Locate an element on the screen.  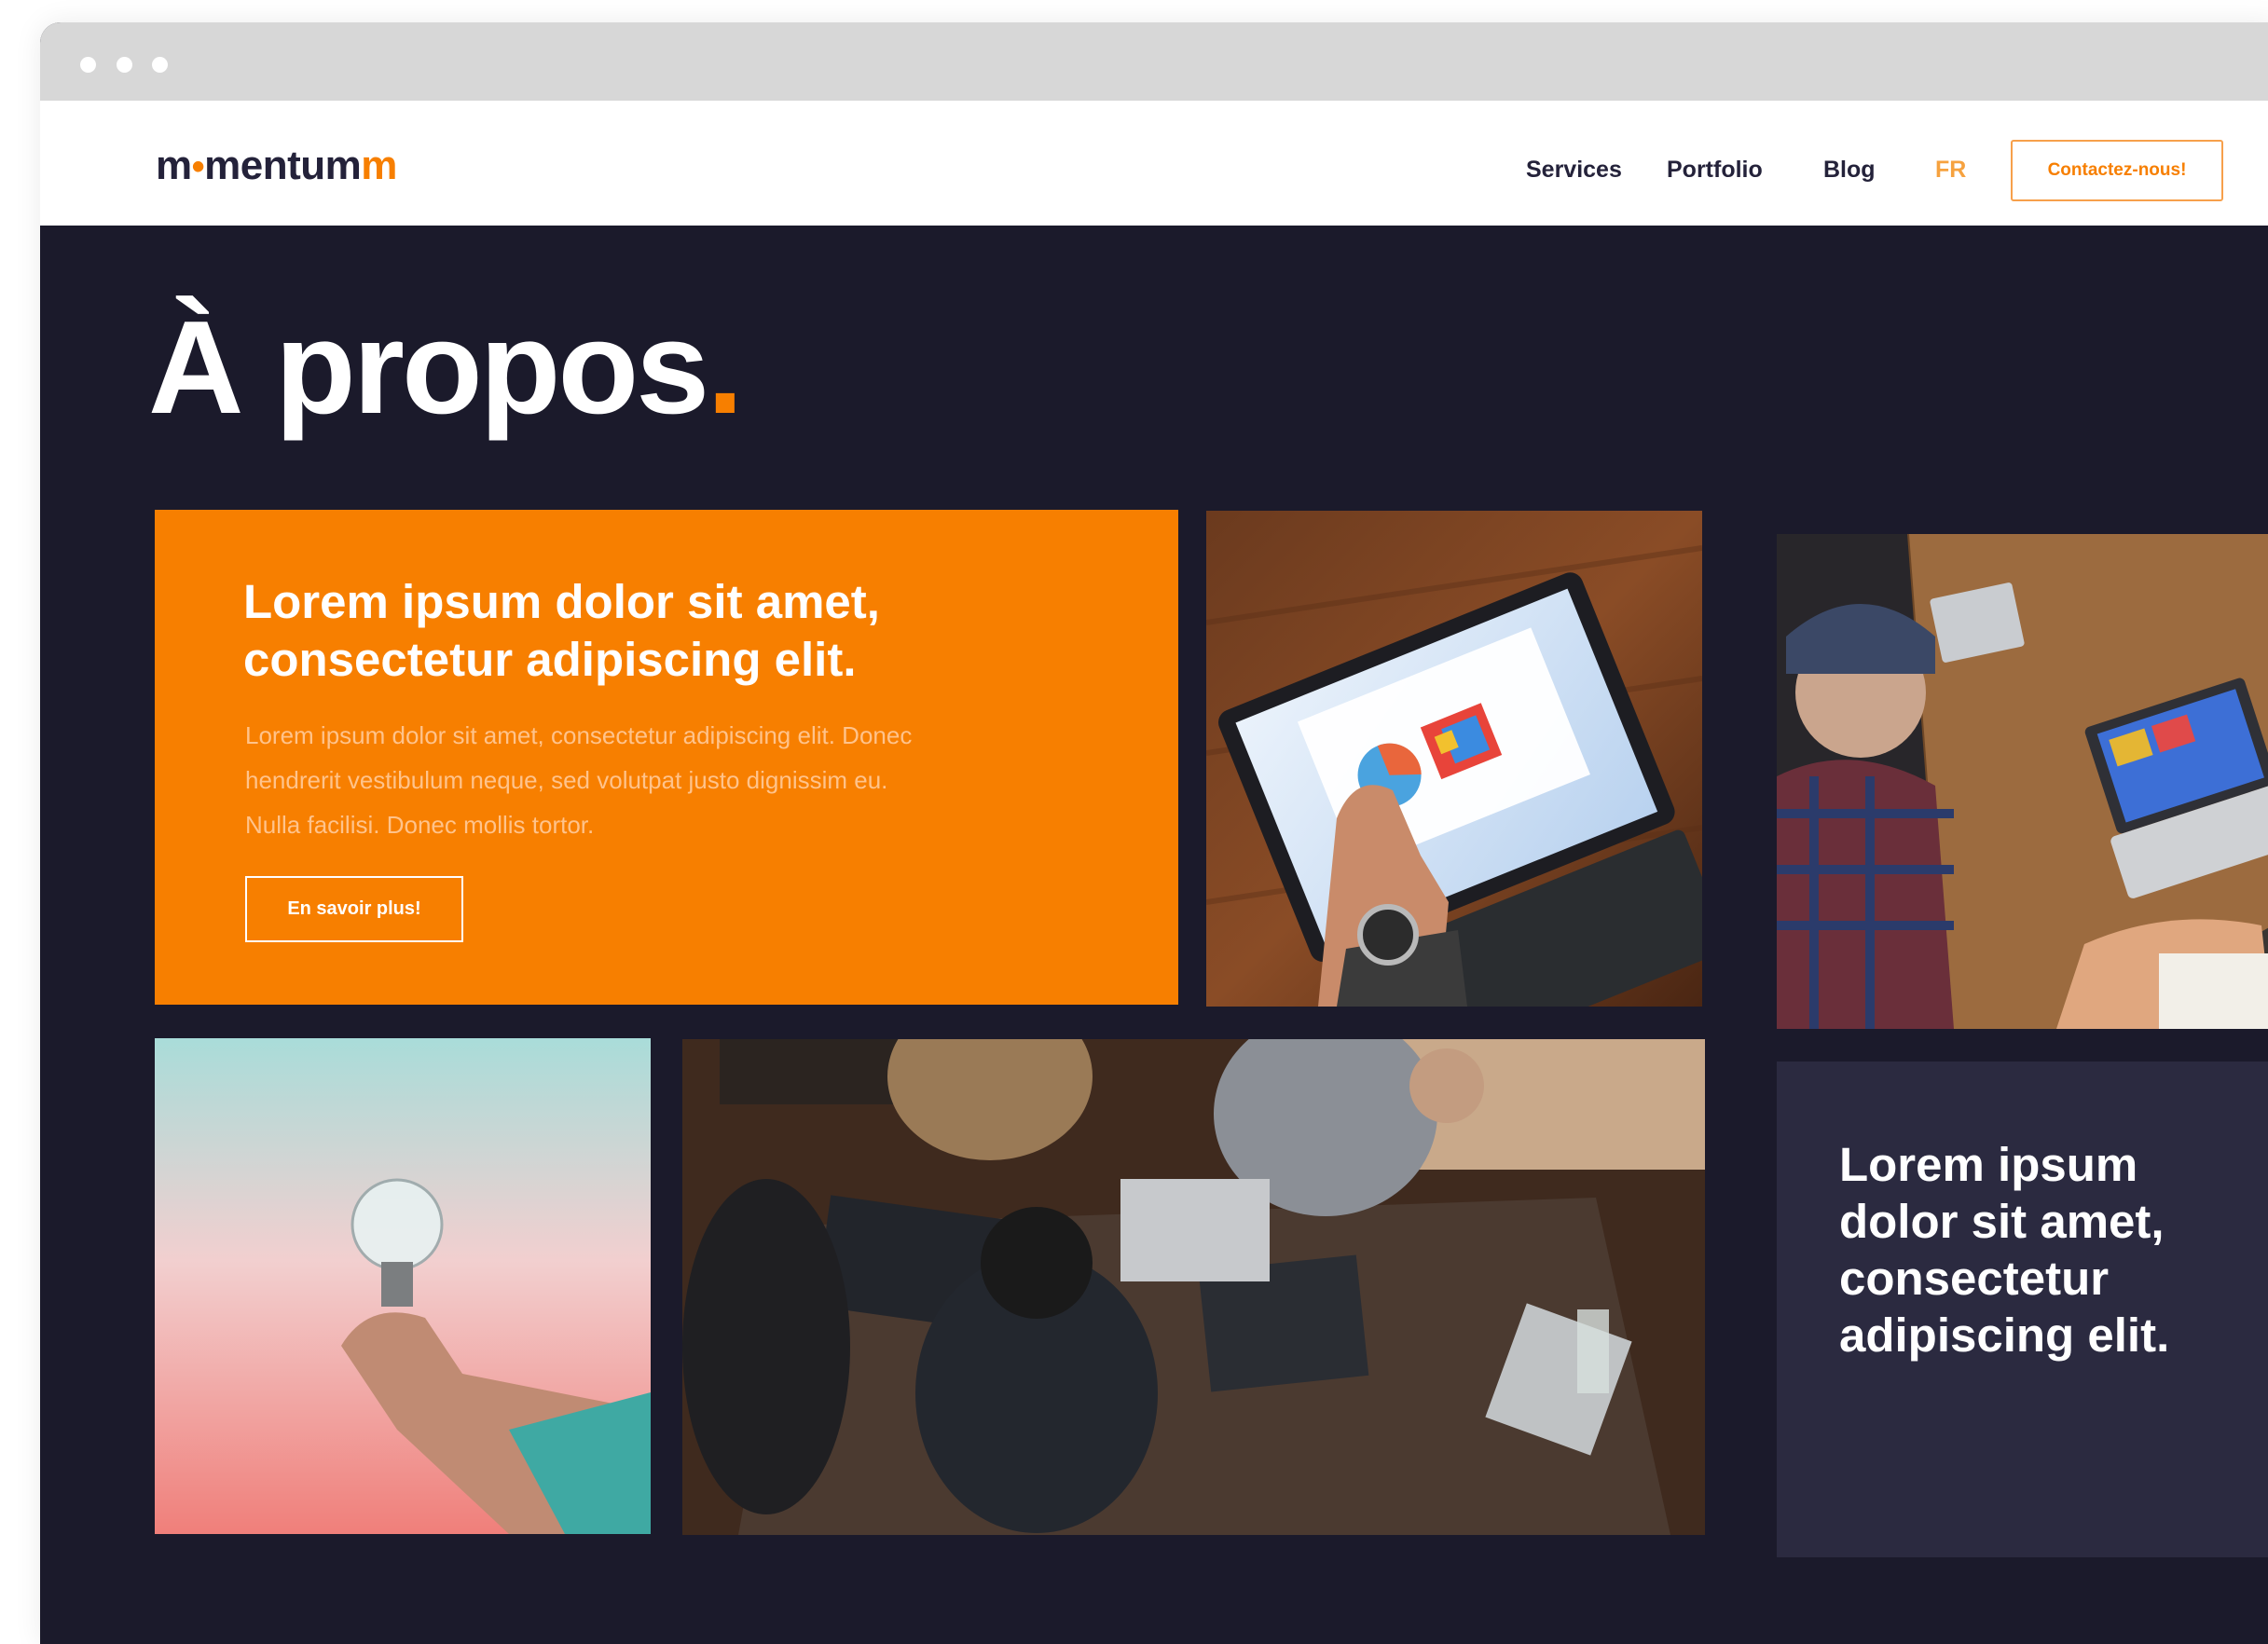
contact-button: Contactez-nous! is located at coordinates (2117, 170).